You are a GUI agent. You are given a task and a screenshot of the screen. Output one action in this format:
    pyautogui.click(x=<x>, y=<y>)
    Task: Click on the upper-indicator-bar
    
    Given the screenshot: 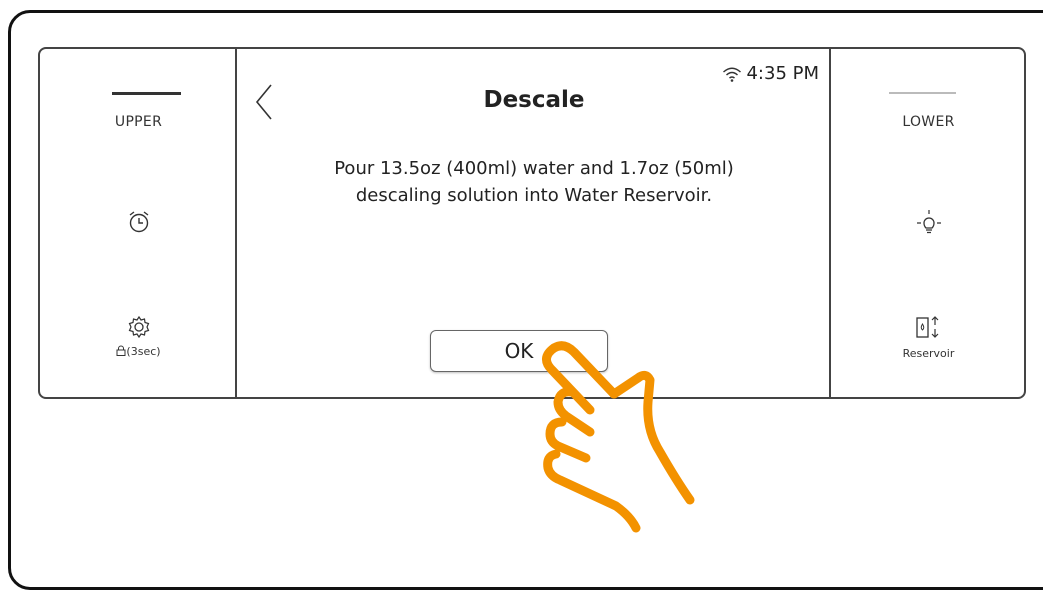 What is the action you would take?
    pyautogui.click(x=146, y=93)
    